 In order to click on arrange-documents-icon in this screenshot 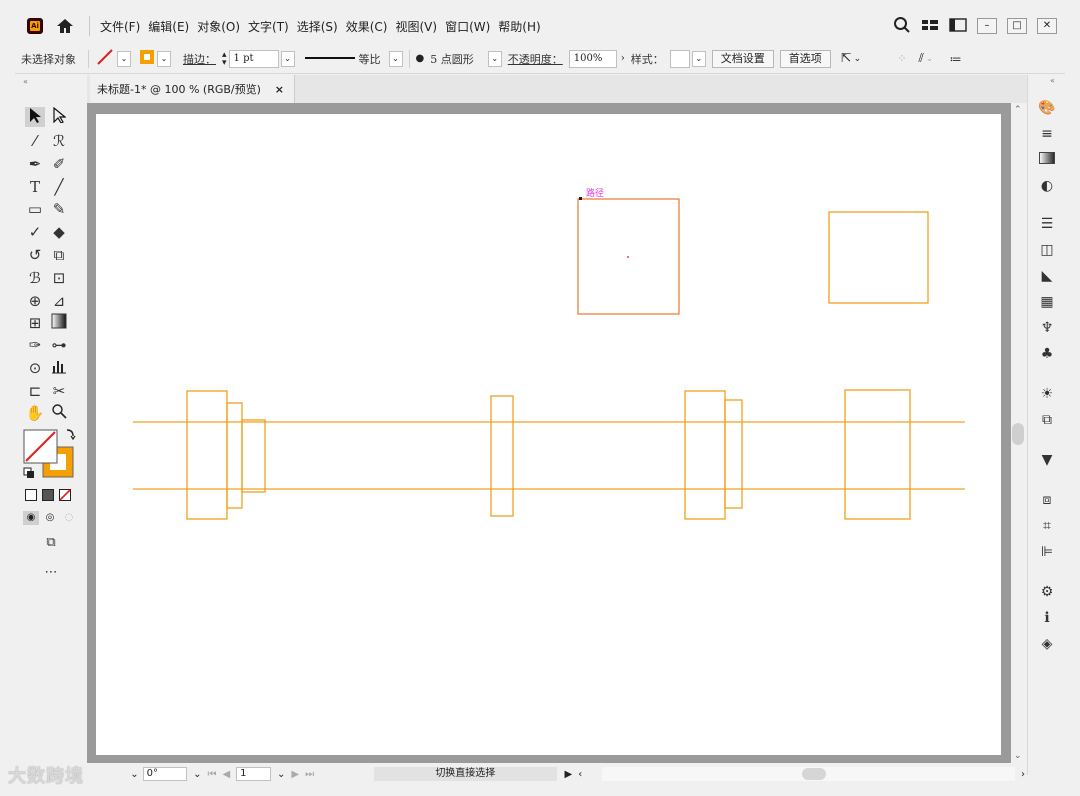, I will do `click(930, 26)`.